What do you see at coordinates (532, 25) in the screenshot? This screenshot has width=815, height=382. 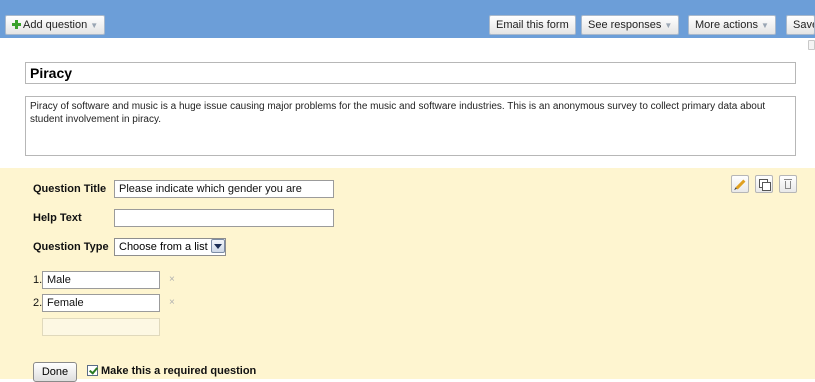 I see `email-form-button: Email this form` at bounding box center [532, 25].